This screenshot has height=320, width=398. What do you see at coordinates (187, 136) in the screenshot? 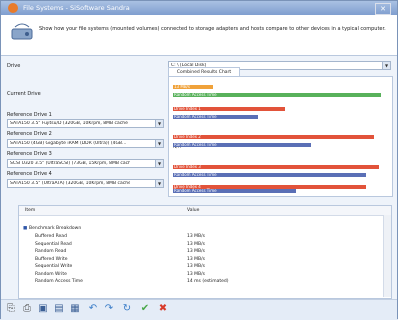
I see `chart-bar-label: Drive Index 2` at bounding box center [187, 136].